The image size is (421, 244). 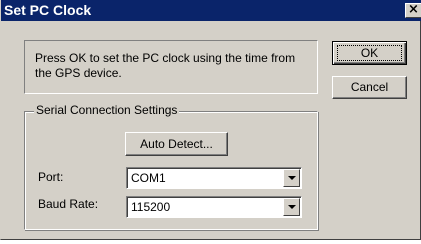 What do you see at coordinates (214, 178) in the screenshot?
I see `port-select: COM1` at bounding box center [214, 178].